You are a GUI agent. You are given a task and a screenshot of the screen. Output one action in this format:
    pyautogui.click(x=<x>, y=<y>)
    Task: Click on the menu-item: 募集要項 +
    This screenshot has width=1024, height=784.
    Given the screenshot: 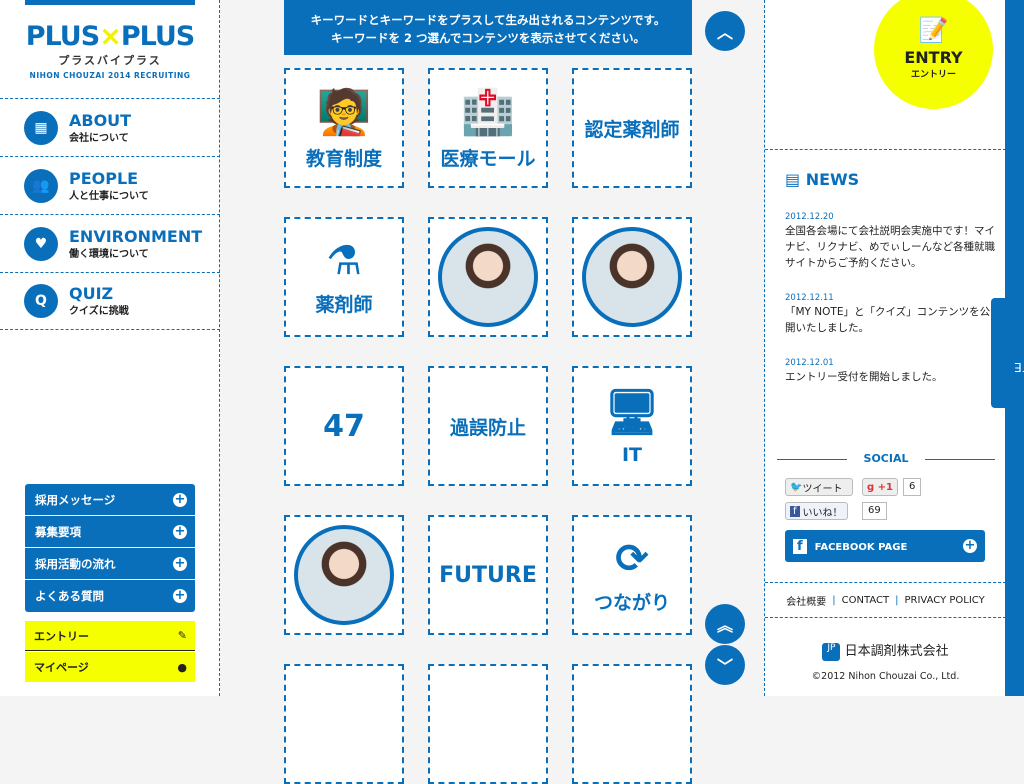 What is the action you would take?
    pyautogui.click(x=110, y=532)
    